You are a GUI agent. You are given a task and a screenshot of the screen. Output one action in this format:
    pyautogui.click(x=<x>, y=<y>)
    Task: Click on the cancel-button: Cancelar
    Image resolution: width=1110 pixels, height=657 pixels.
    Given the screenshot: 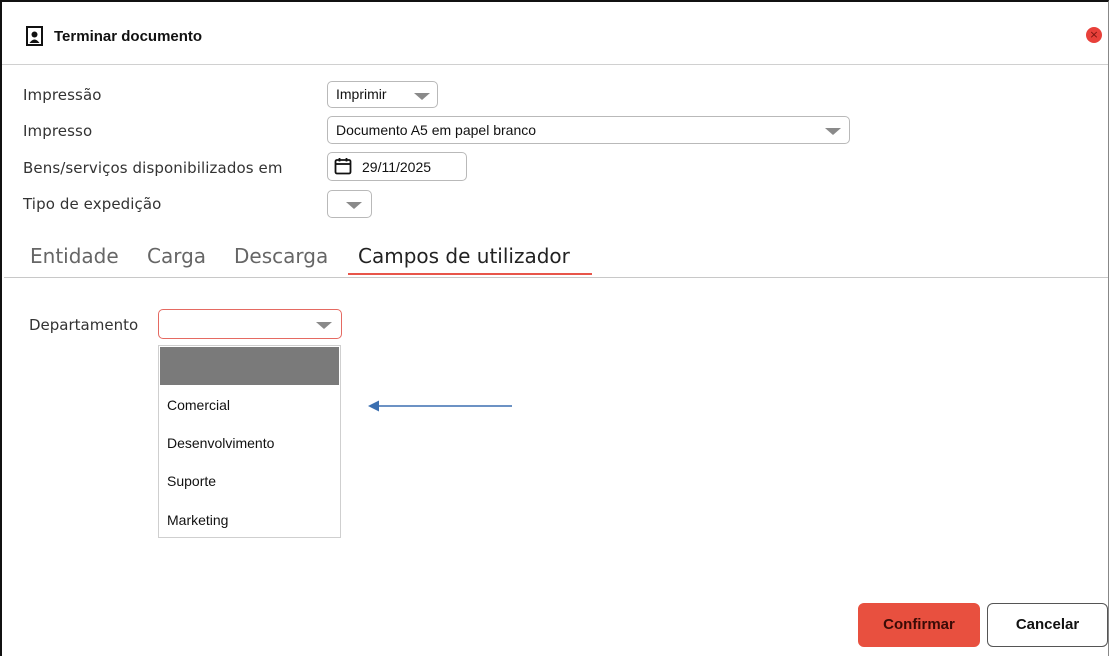 What is the action you would take?
    pyautogui.click(x=1047, y=625)
    